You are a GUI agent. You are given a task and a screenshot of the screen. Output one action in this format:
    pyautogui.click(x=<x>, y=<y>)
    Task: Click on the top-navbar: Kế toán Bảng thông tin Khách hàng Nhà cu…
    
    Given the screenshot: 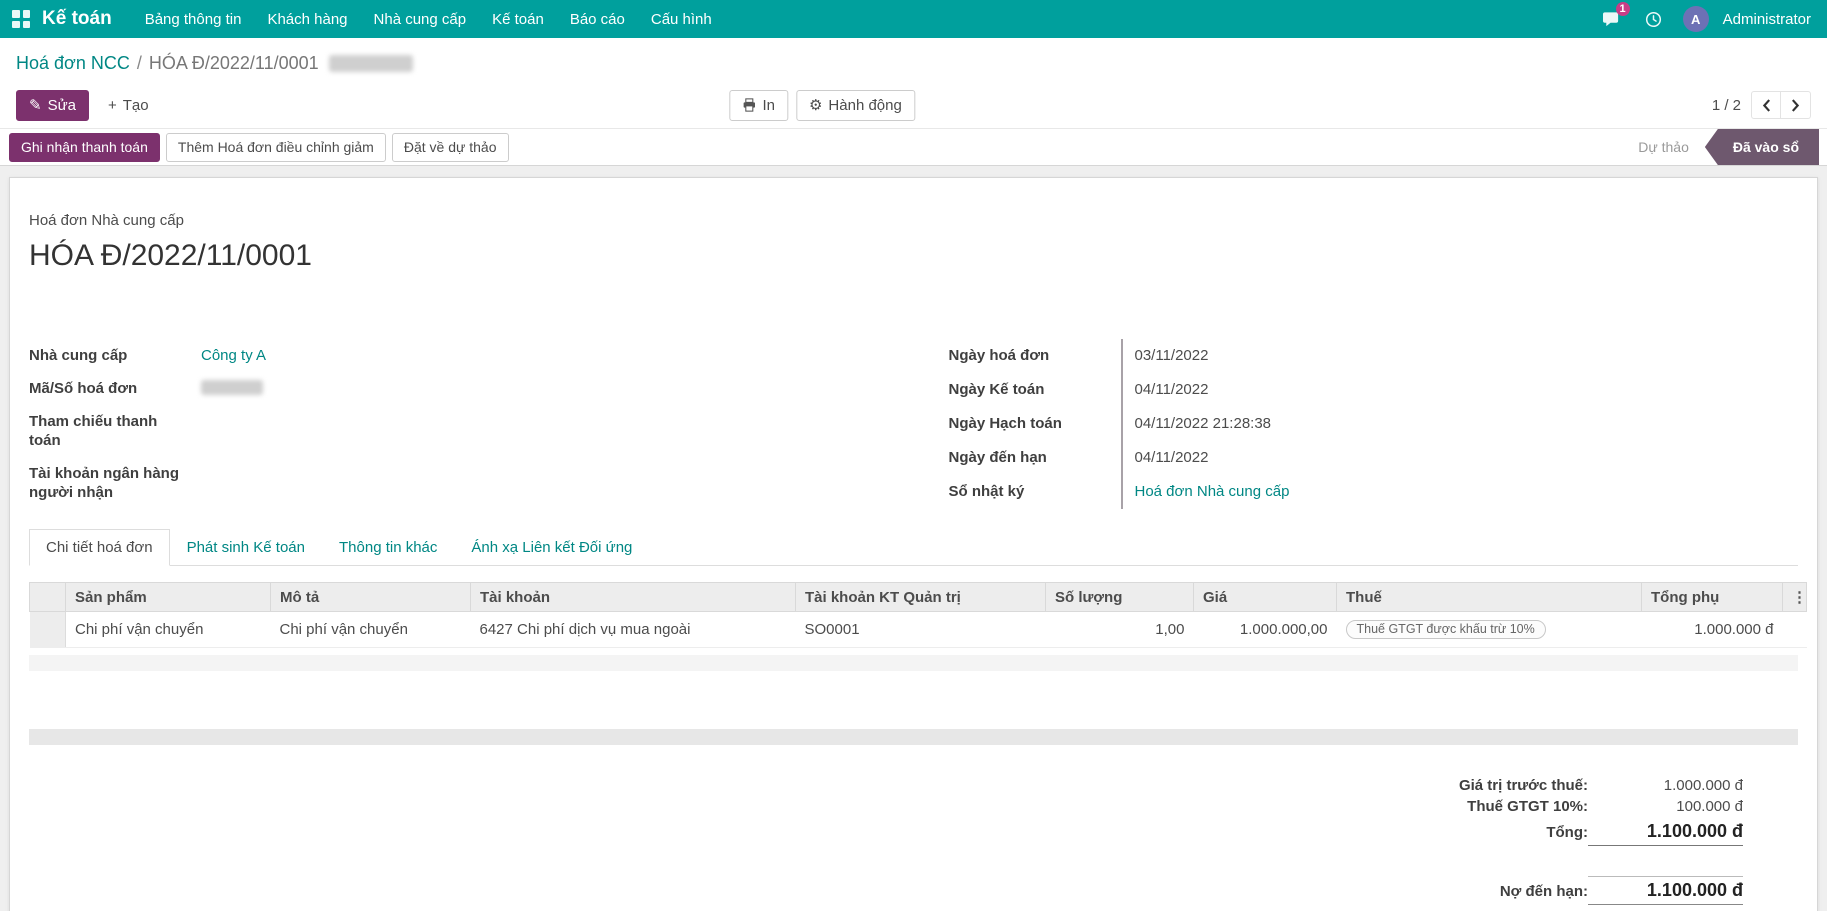 What is the action you would take?
    pyautogui.click(x=913, y=19)
    